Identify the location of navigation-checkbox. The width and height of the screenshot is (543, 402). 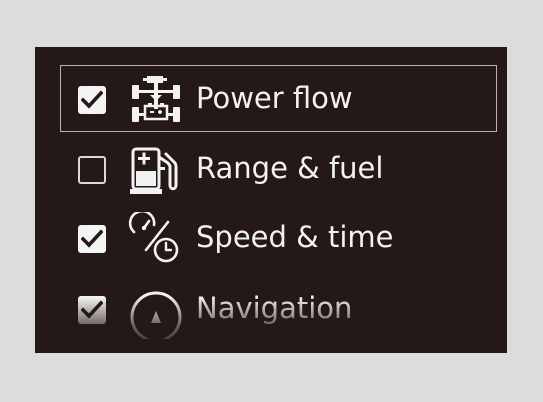
(92, 310).